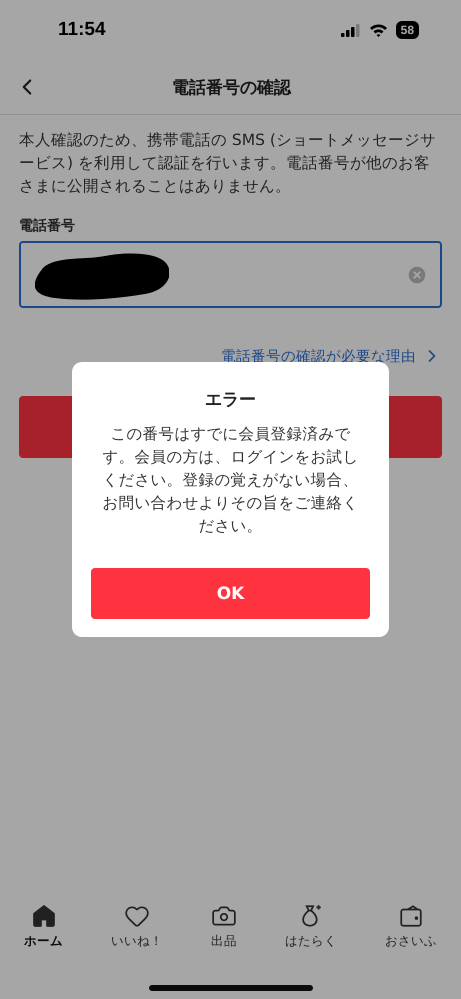 This screenshot has height=999, width=461. Describe the element at coordinates (231, 480) in the screenshot. I see `dialog-message: この番号はすでに会員登録済みです。会員の方は、ログインをお試しください。登録の覚えがない場合、お問い合わせよりその旨をご連絡ください。` at that location.